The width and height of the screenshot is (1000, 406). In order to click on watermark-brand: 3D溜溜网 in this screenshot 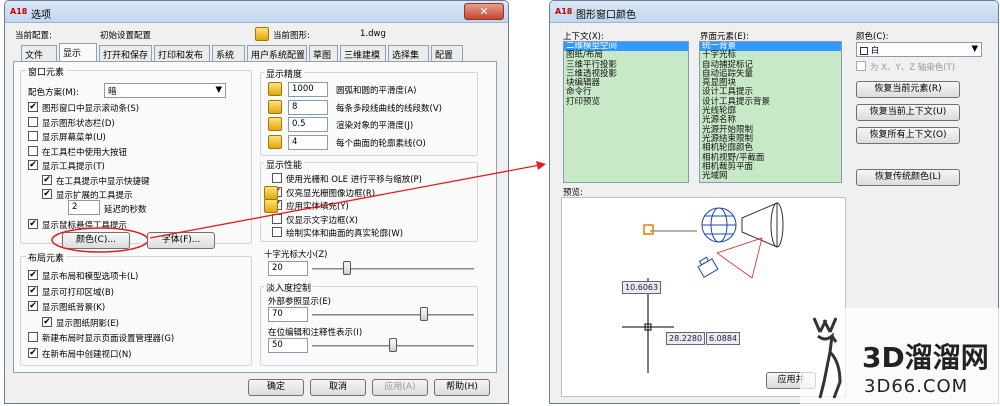, I will do `click(925, 357)`.